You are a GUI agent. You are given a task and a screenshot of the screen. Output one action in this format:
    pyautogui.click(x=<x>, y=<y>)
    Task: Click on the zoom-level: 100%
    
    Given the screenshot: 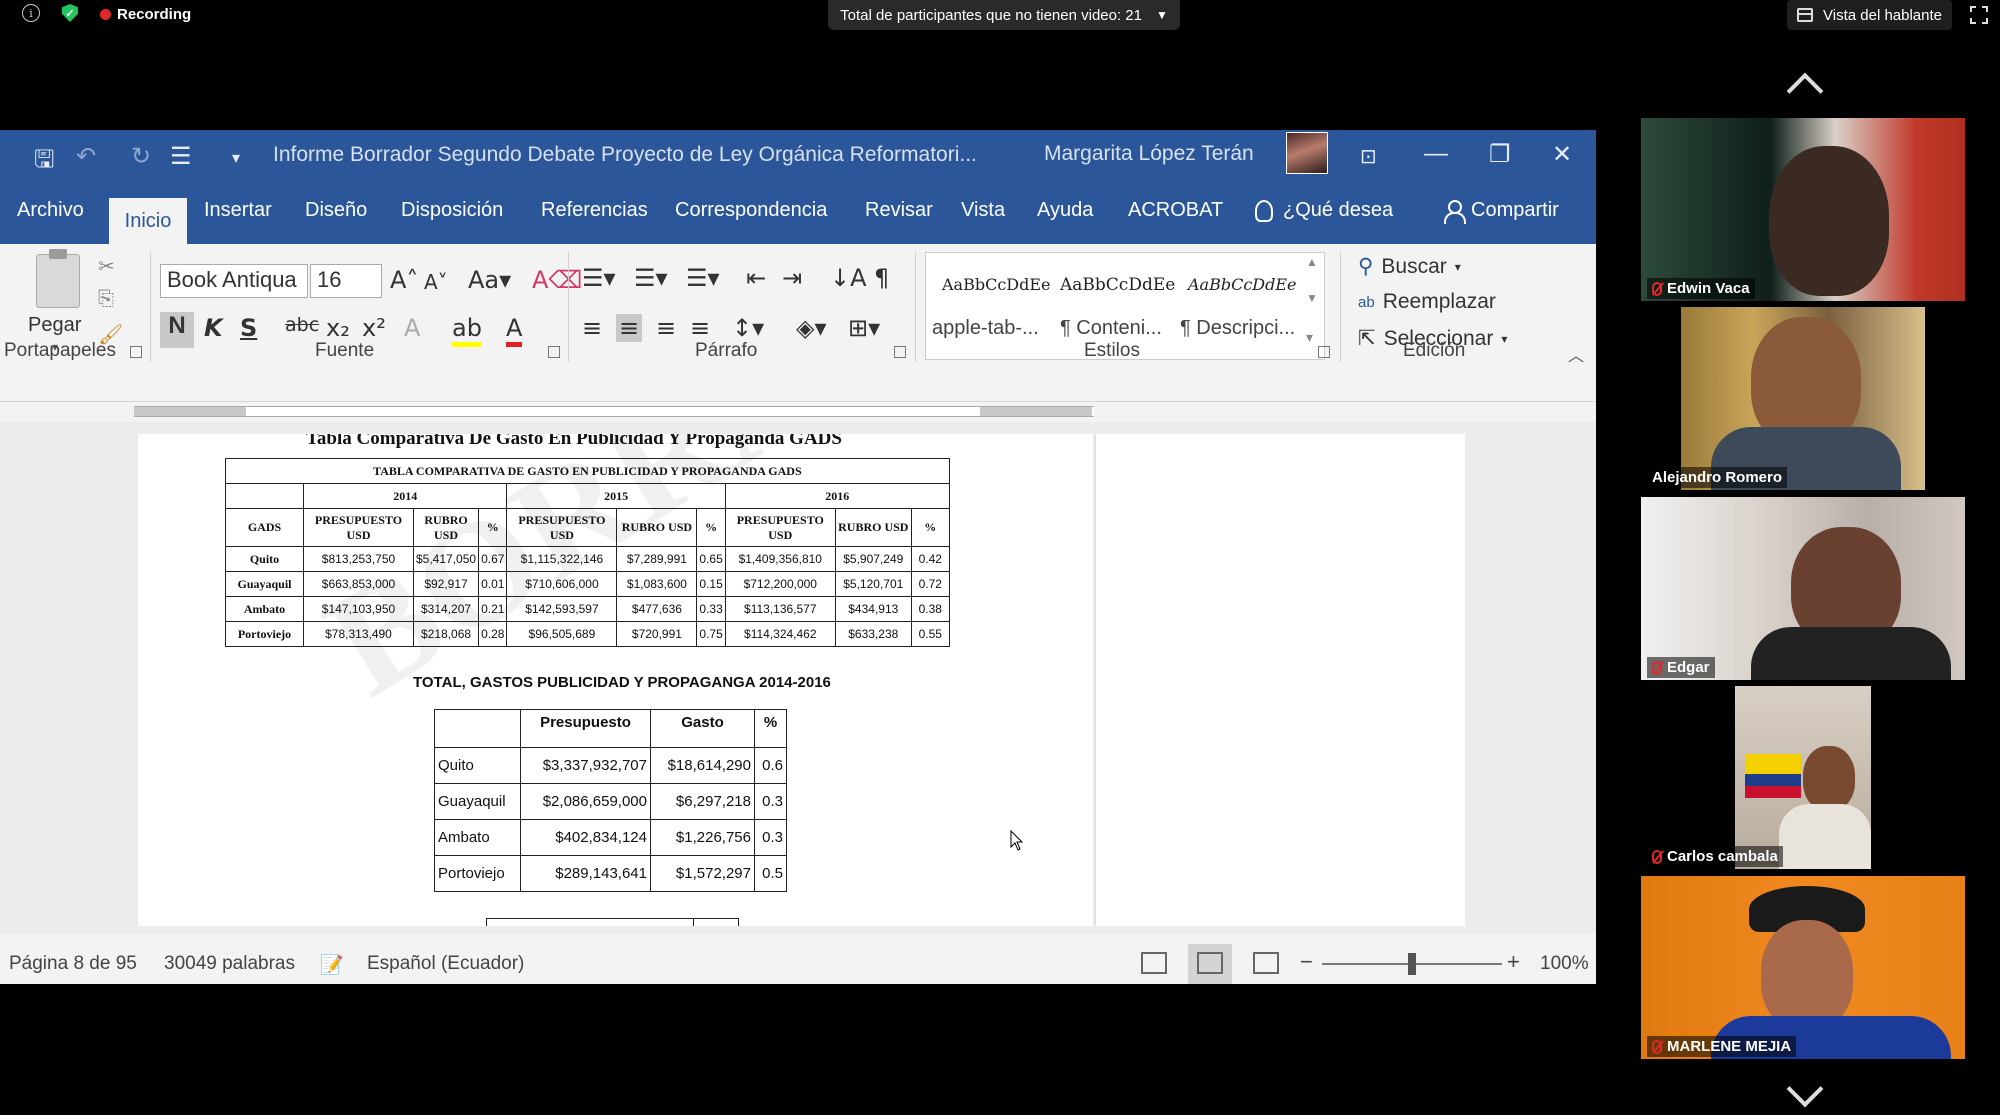 What is the action you would take?
    pyautogui.click(x=1564, y=964)
    